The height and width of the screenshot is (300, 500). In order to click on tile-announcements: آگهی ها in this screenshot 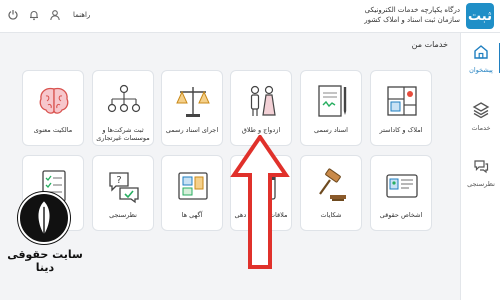, I will do `click(192, 193)`.